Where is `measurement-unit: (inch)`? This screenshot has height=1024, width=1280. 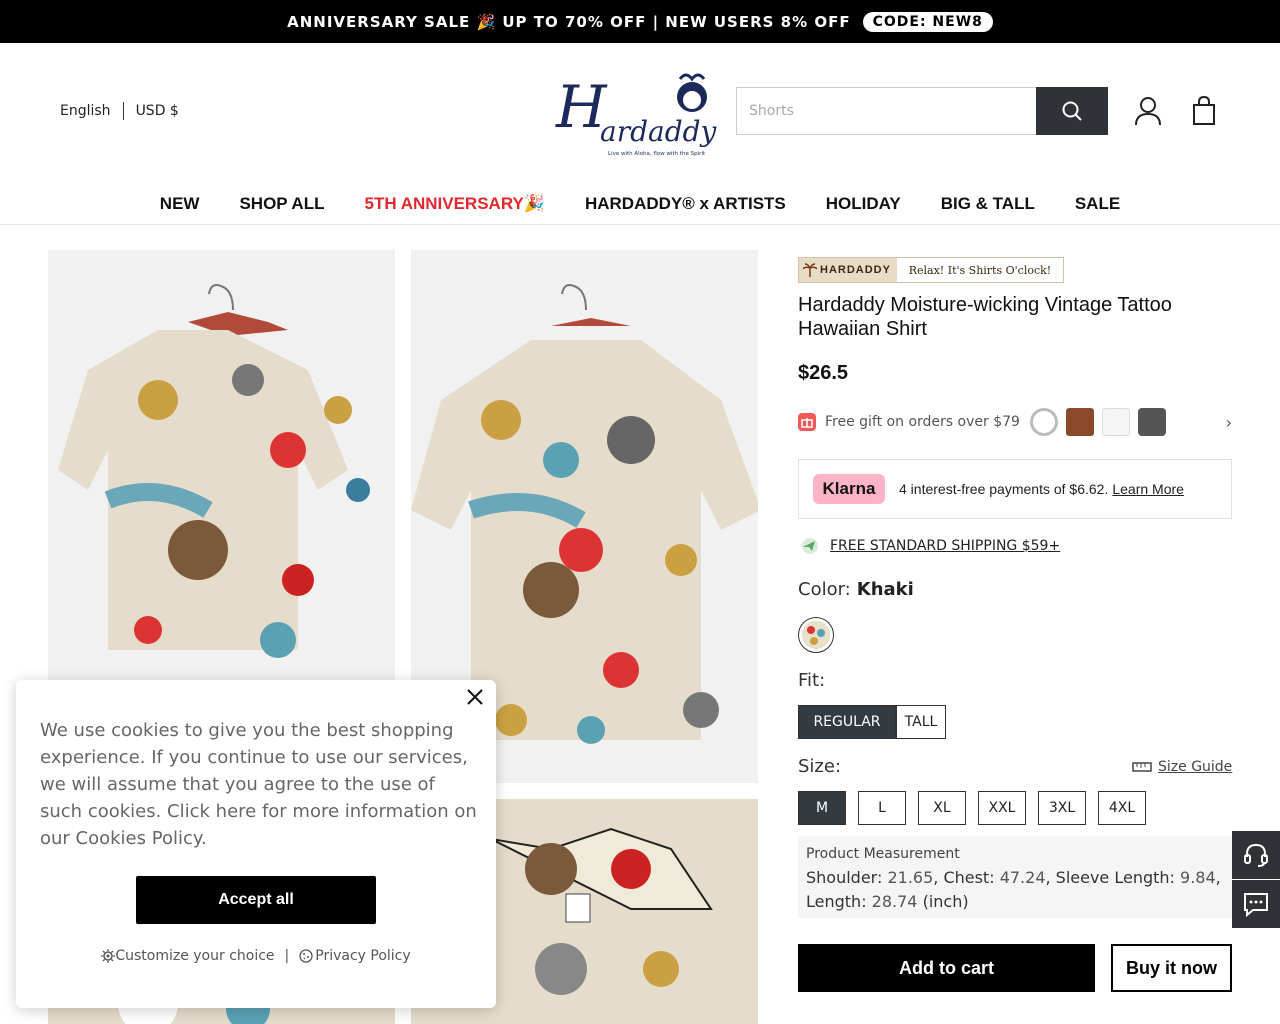 measurement-unit: (inch) is located at coordinates (945, 901).